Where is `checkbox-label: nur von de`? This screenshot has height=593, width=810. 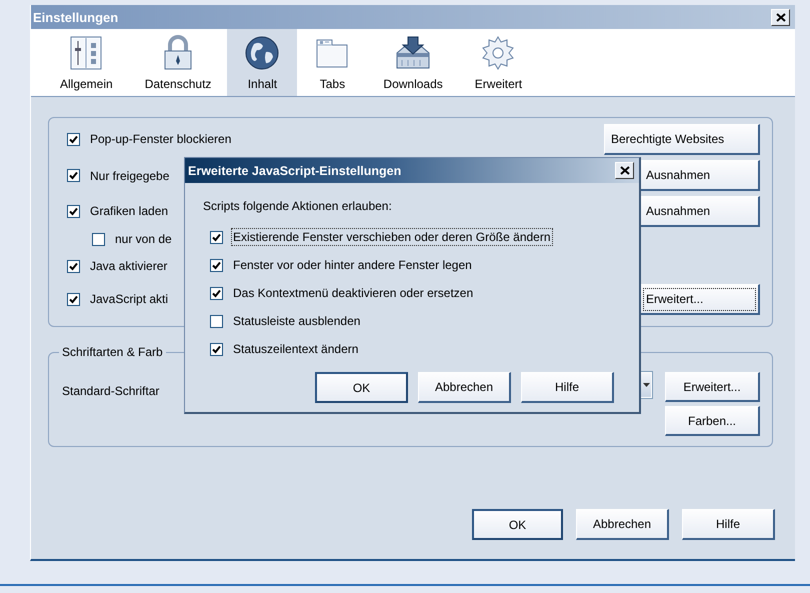
checkbox-label: nur von de is located at coordinates (143, 239).